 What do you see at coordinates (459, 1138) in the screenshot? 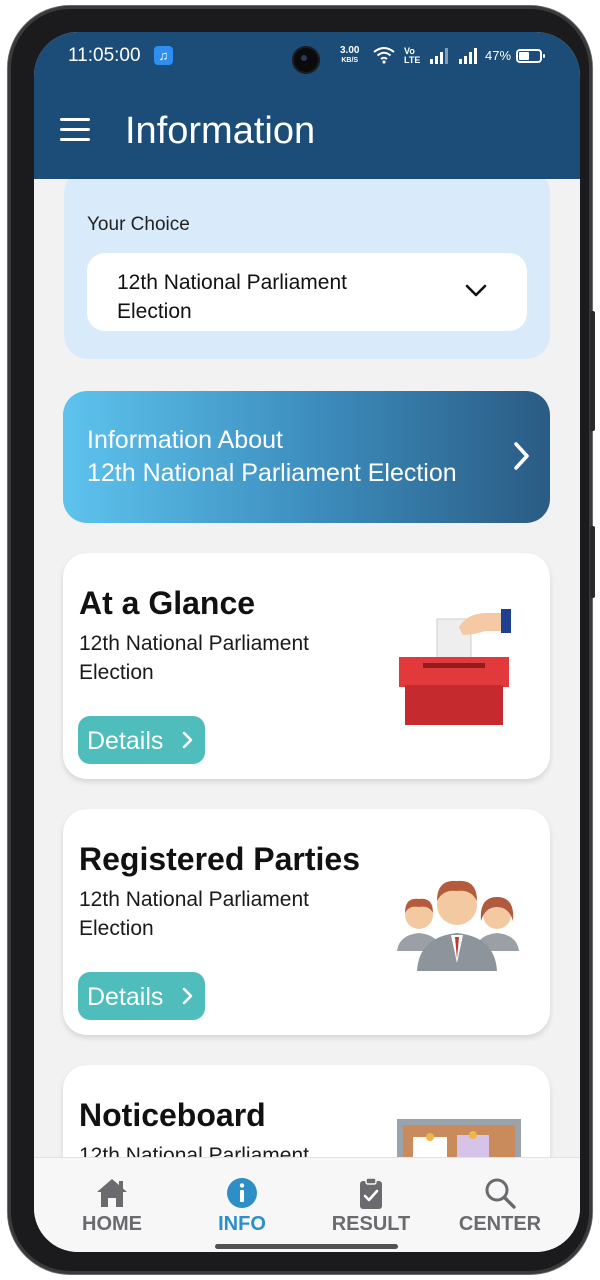
I see `noticeboard-icon` at bounding box center [459, 1138].